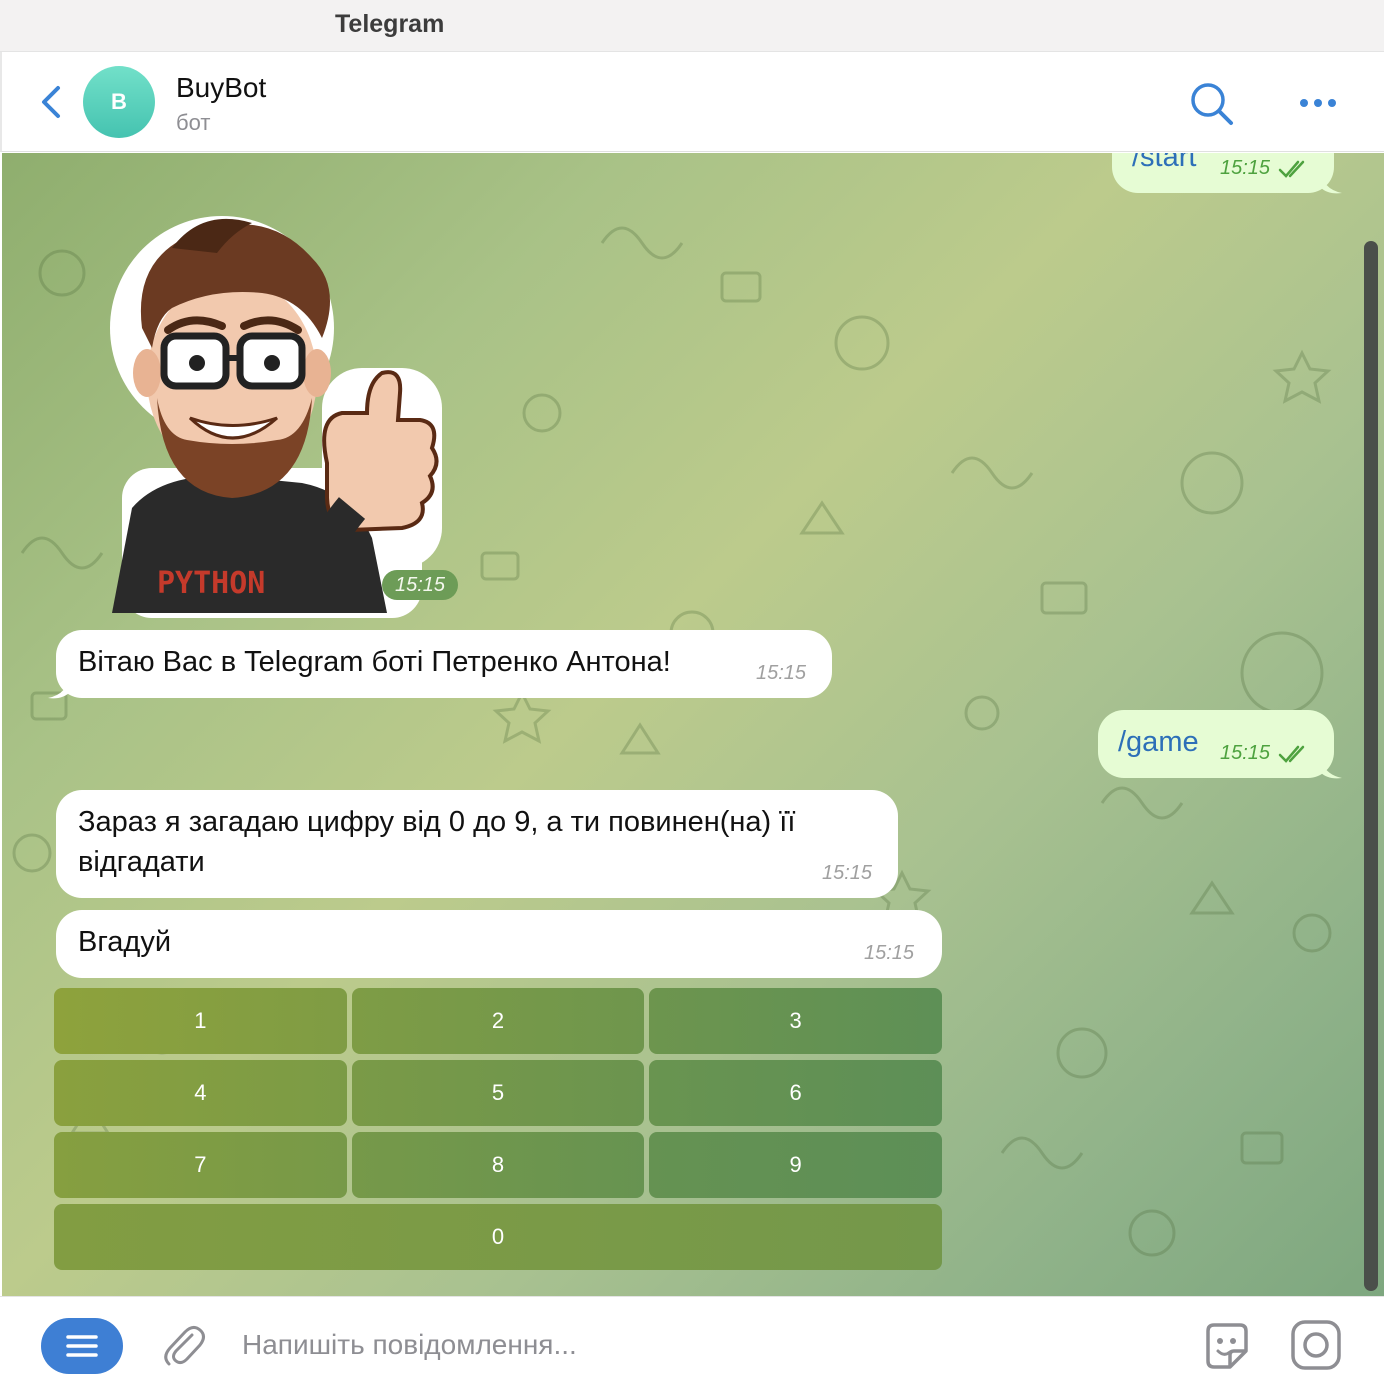  What do you see at coordinates (692, 26) in the screenshot?
I see `window-titlebar: Telegram` at bounding box center [692, 26].